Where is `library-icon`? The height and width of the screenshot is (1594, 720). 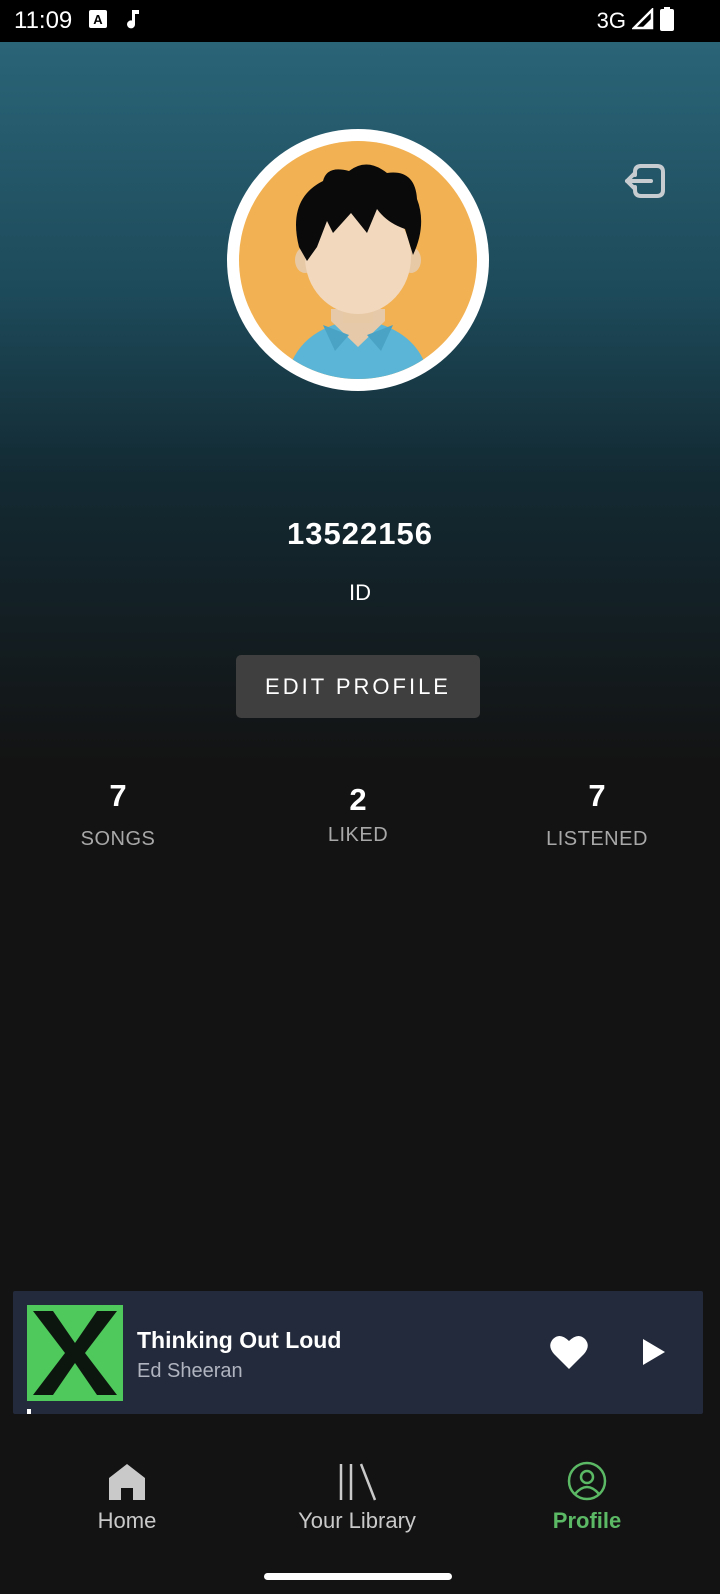 library-icon is located at coordinates (357, 1480).